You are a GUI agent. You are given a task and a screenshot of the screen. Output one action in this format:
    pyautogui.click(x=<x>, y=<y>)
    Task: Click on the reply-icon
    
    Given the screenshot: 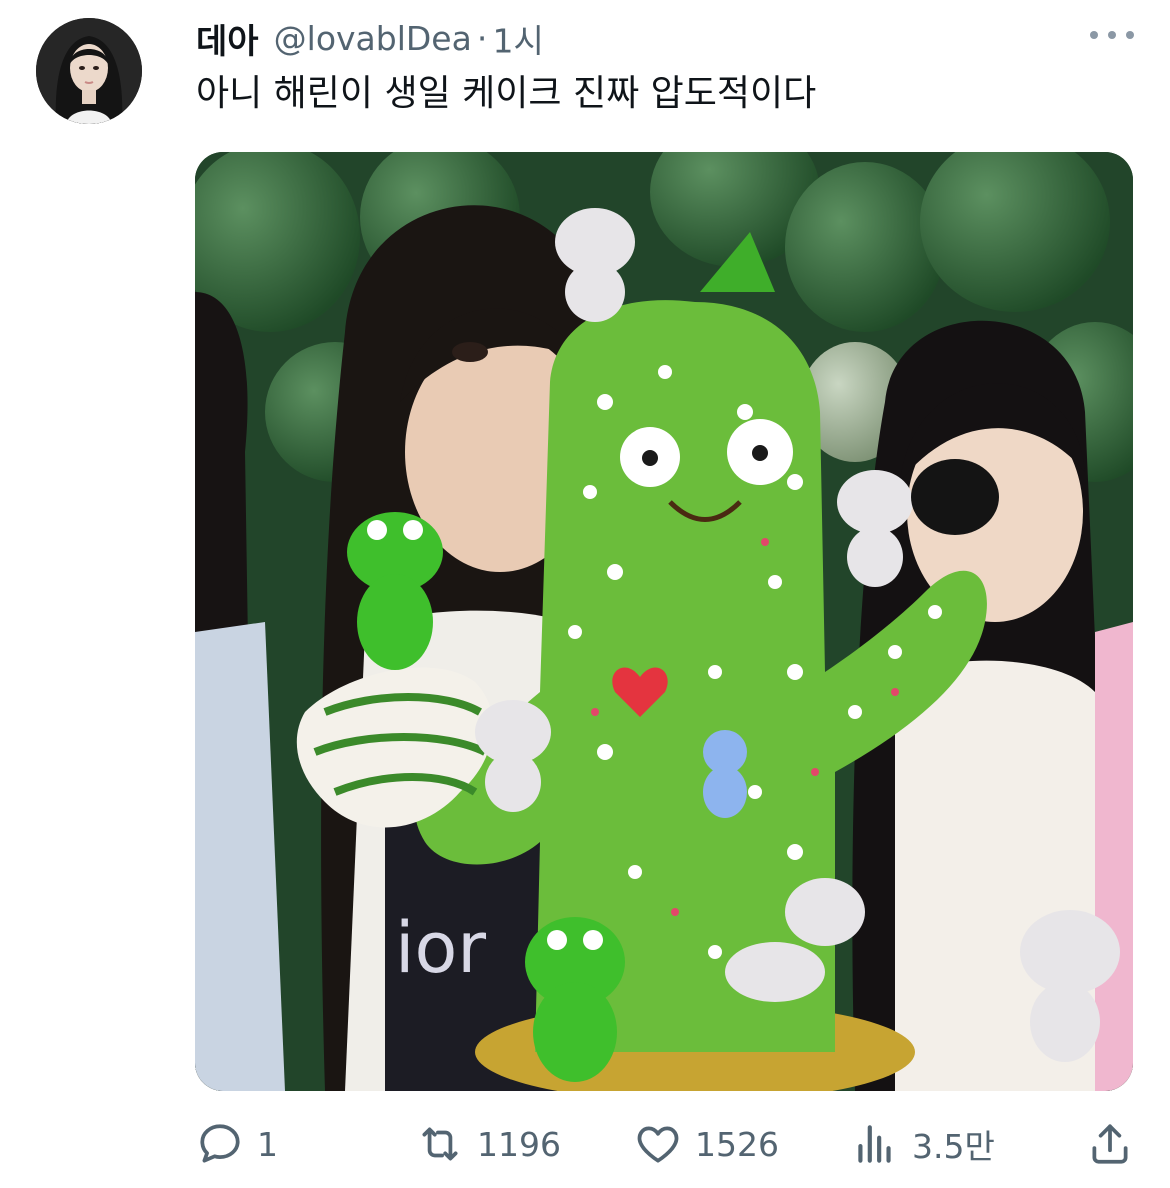 What is the action you would take?
    pyautogui.click(x=220, y=1143)
    